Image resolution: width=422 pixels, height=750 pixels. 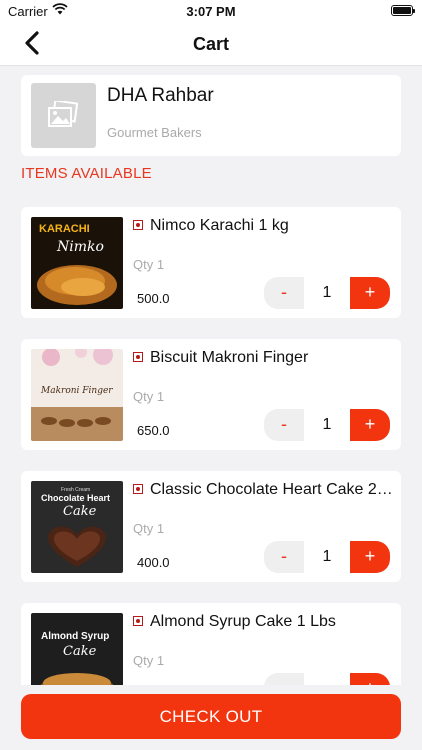 What do you see at coordinates (77, 263) in the screenshot?
I see `product-image: KARACHI Nimko` at bounding box center [77, 263].